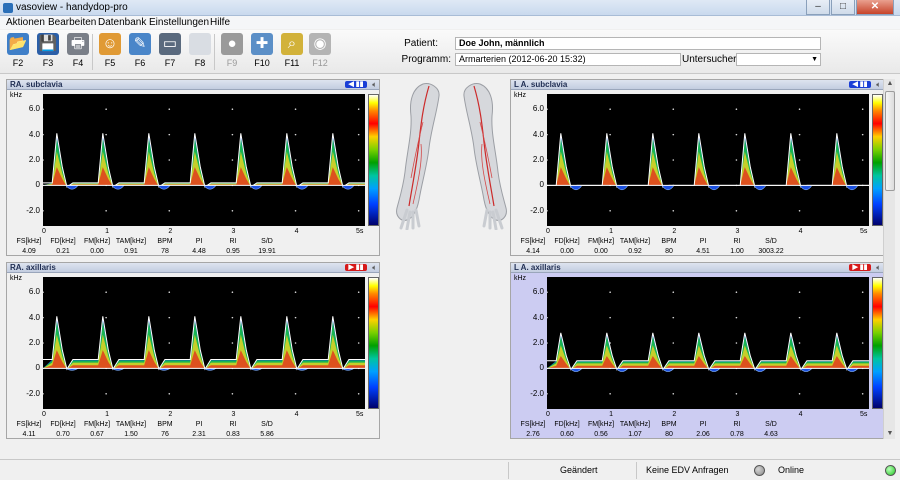  What do you see at coordinates (875, 7) in the screenshot?
I see `close-button: ✕` at bounding box center [875, 7].